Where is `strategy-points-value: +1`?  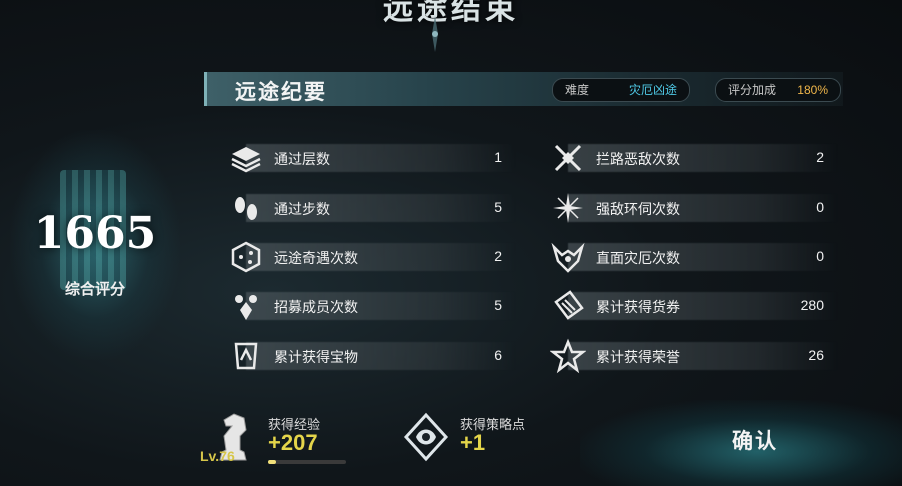 strategy-points-value: +1 is located at coordinates (473, 442).